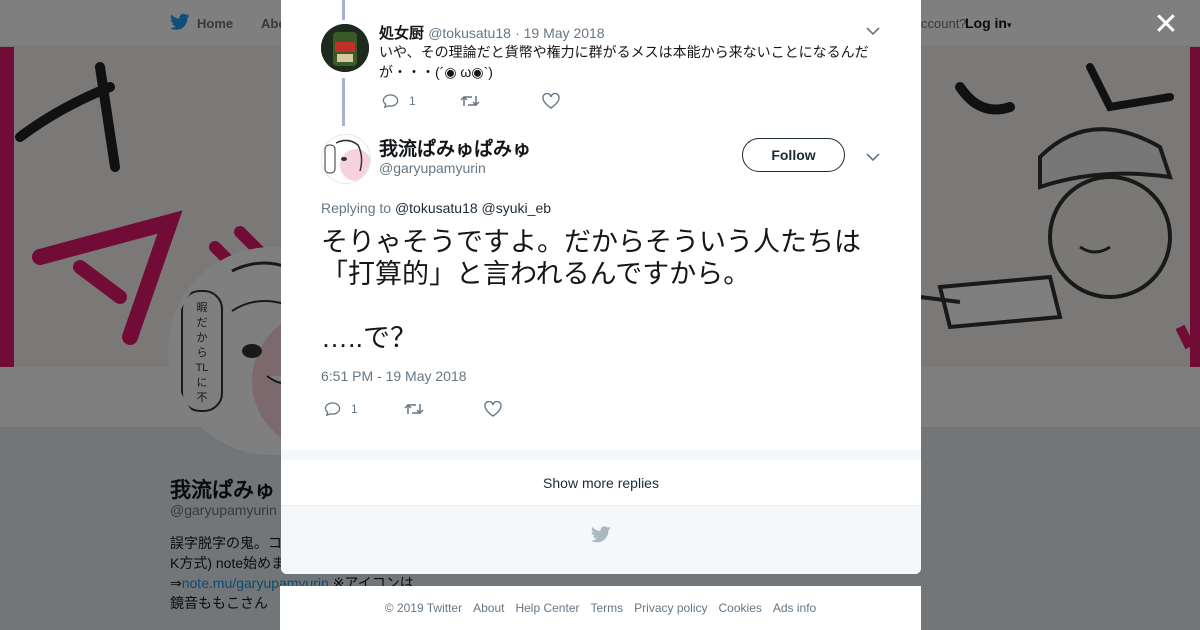 This screenshot has height=630, width=1200. Describe the element at coordinates (670, 608) in the screenshot. I see `footer-link-privacy: Privacy policy` at that location.